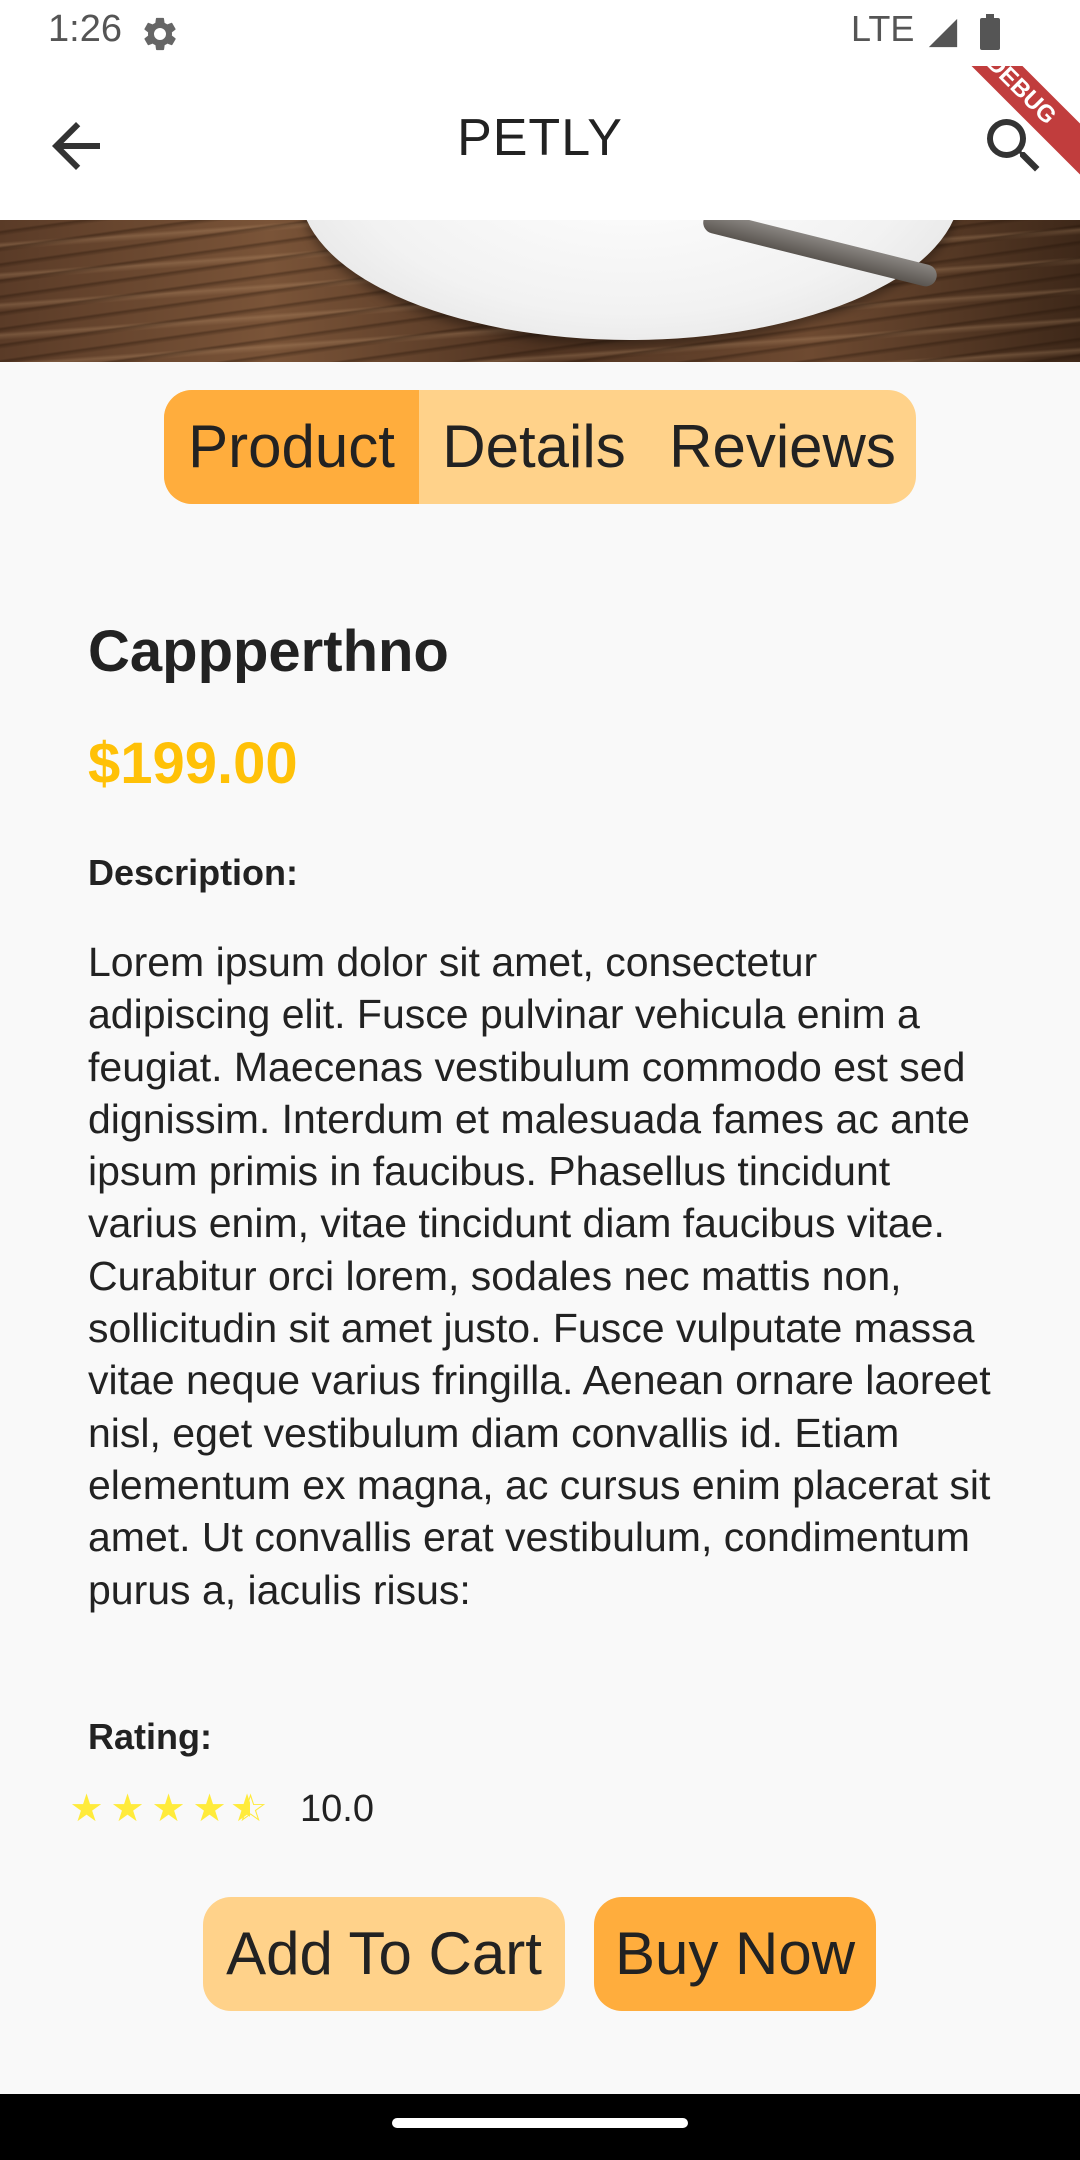 The height and width of the screenshot is (2160, 1080). I want to click on plate-graphic, so click(630, 280).